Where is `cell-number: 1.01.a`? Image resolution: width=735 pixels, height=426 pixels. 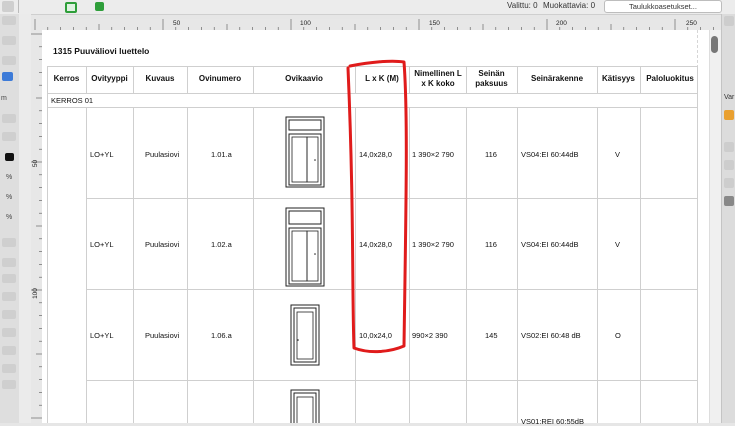 cell-number: 1.01.a is located at coordinates (221, 154).